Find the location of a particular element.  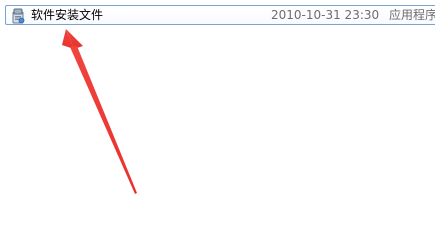

file-type: 应用程序 is located at coordinates (412, 15).